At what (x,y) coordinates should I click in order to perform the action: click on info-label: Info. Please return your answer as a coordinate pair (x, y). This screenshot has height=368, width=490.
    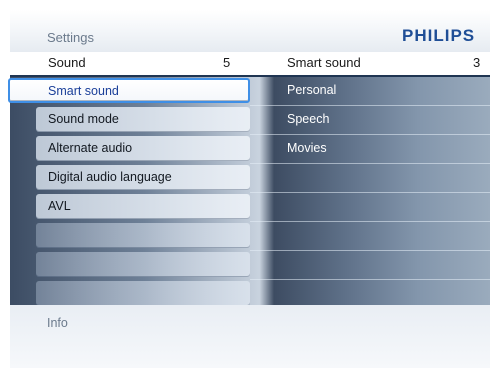
    Looking at the image, I should click on (57, 323).